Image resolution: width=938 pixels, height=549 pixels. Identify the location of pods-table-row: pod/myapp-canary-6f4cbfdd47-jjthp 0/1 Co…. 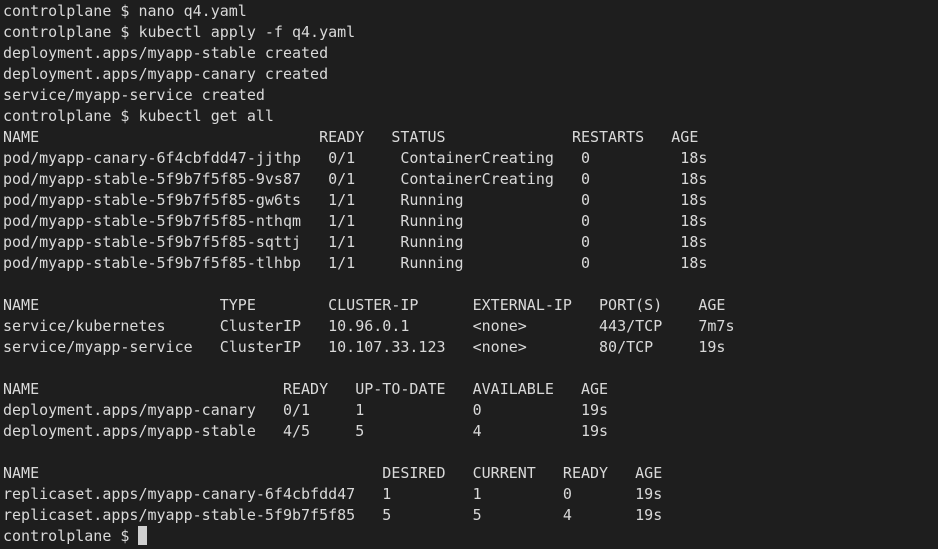
(355, 158).